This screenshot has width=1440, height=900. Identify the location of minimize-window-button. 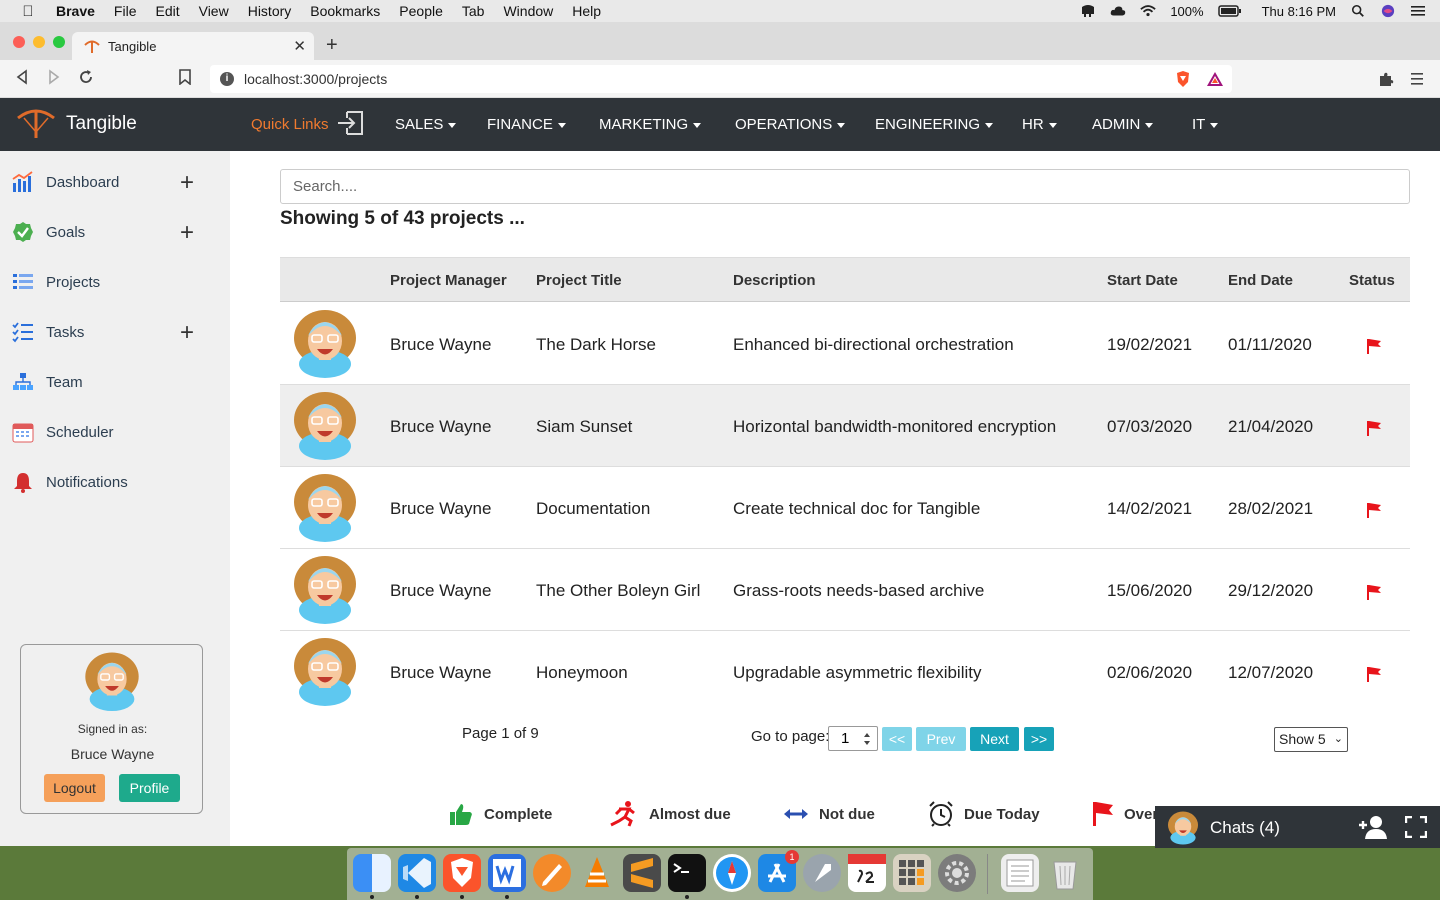
(39, 42).